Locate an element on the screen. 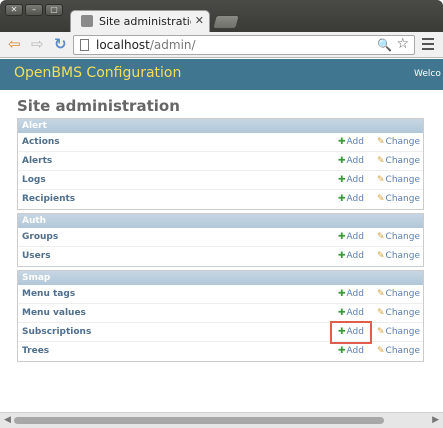 The height and width of the screenshot is (428, 443). page-icon is located at coordinates (84, 45).